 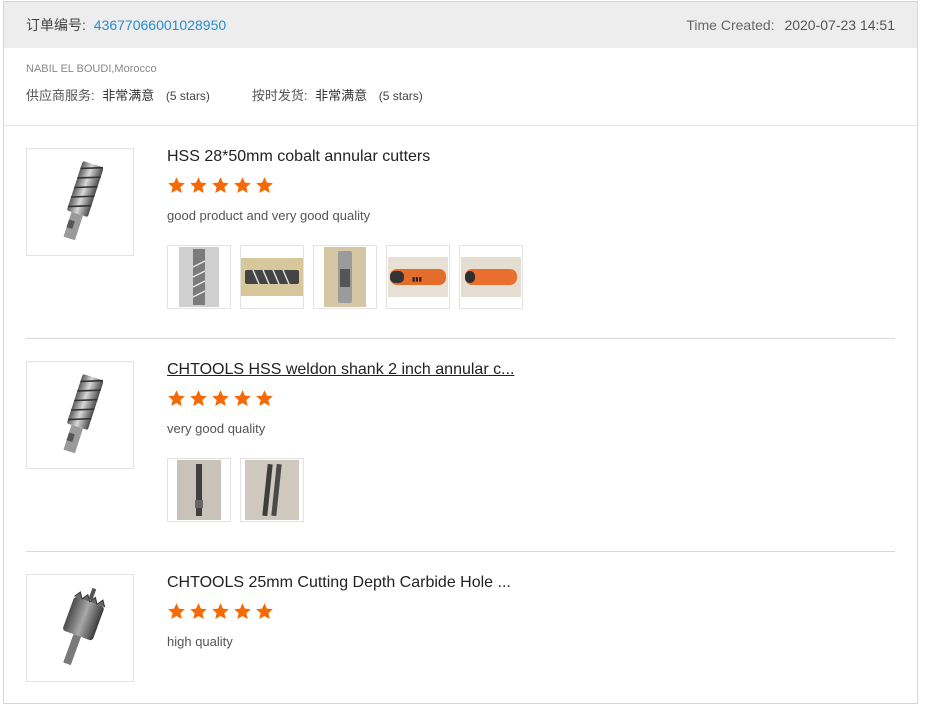 What do you see at coordinates (730, 25) in the screenshot?
I see `time-created-label: Time Created:` at bounding box center [730, 25].